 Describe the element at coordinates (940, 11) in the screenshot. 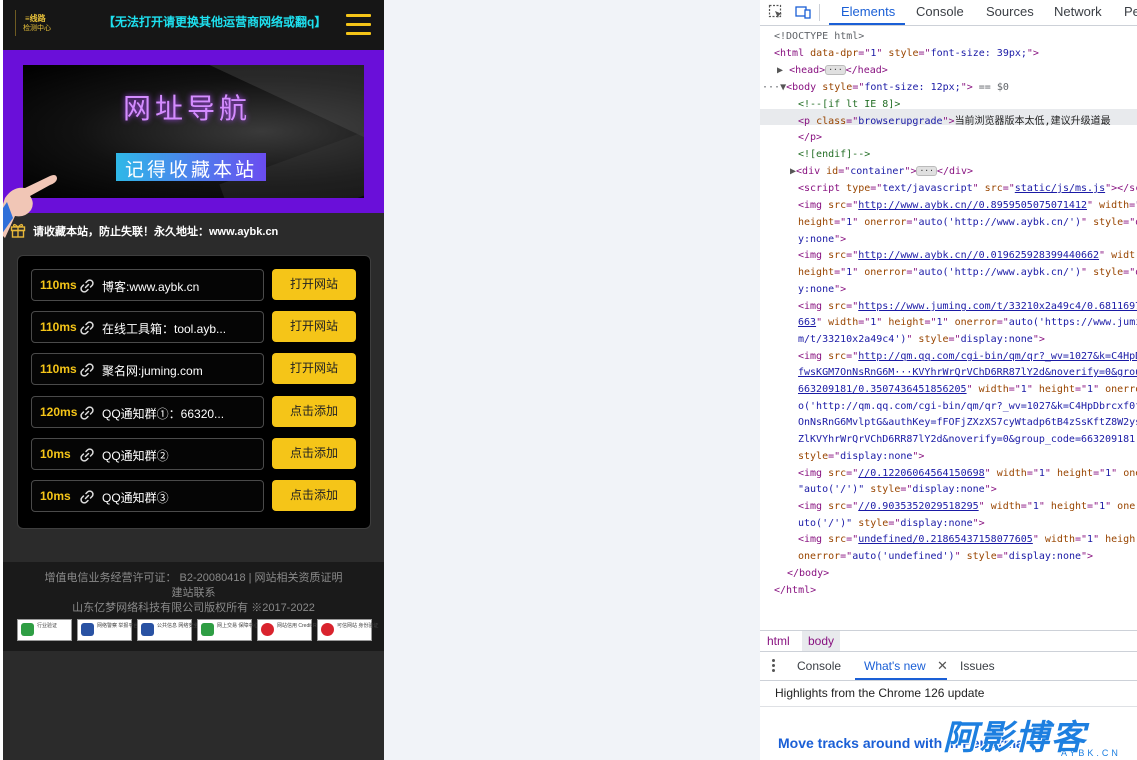

I see `tab-console: Console` at that location.